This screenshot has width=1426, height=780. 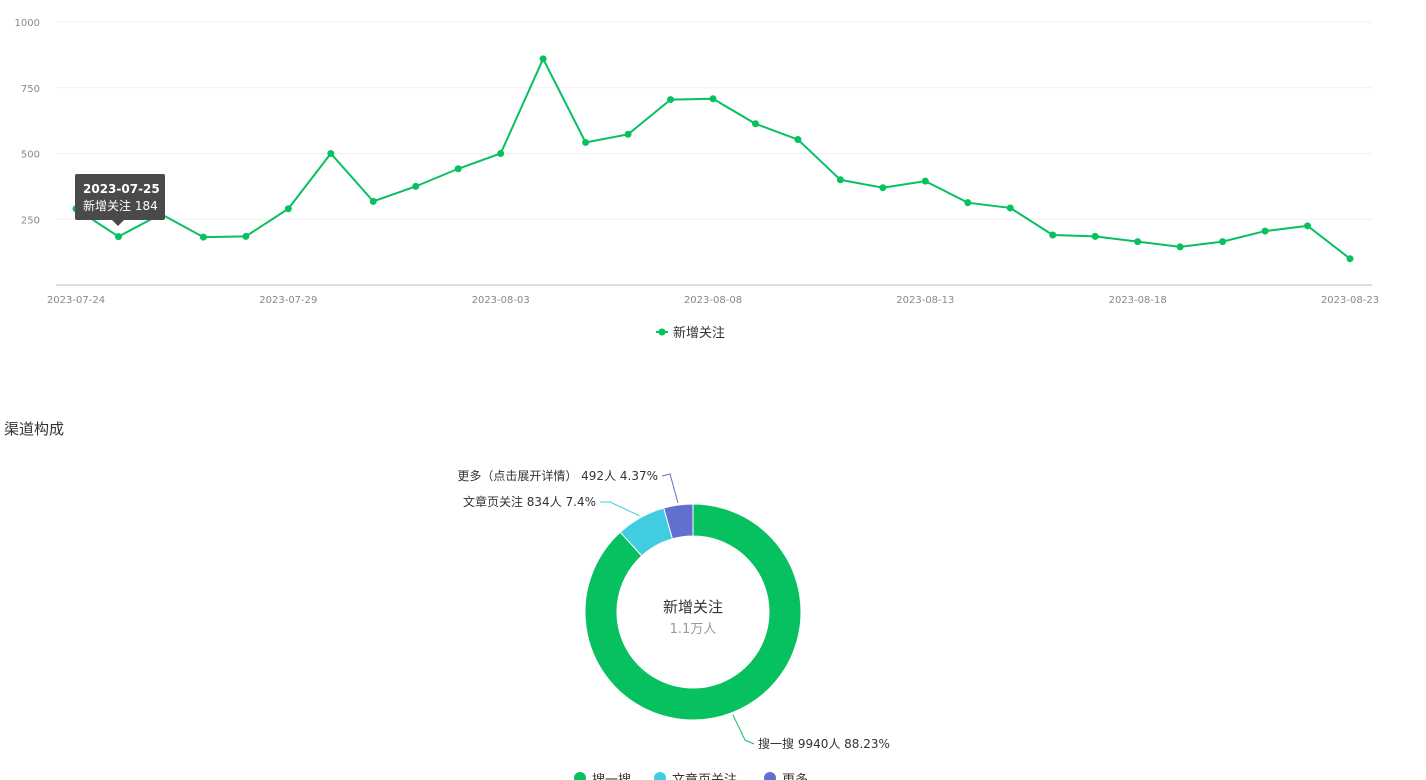 What do you see at coordinates (120, 206) in the screenshot?
I see `tooltip-value: 新增关注 184` at bounding box center [120, 206].